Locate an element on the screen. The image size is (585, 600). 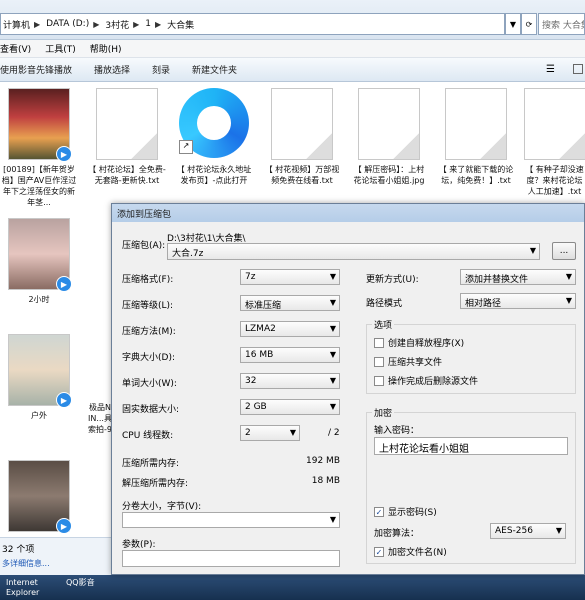
new-folder-button: 新建文件夹 is located at coordinates (214, 69).